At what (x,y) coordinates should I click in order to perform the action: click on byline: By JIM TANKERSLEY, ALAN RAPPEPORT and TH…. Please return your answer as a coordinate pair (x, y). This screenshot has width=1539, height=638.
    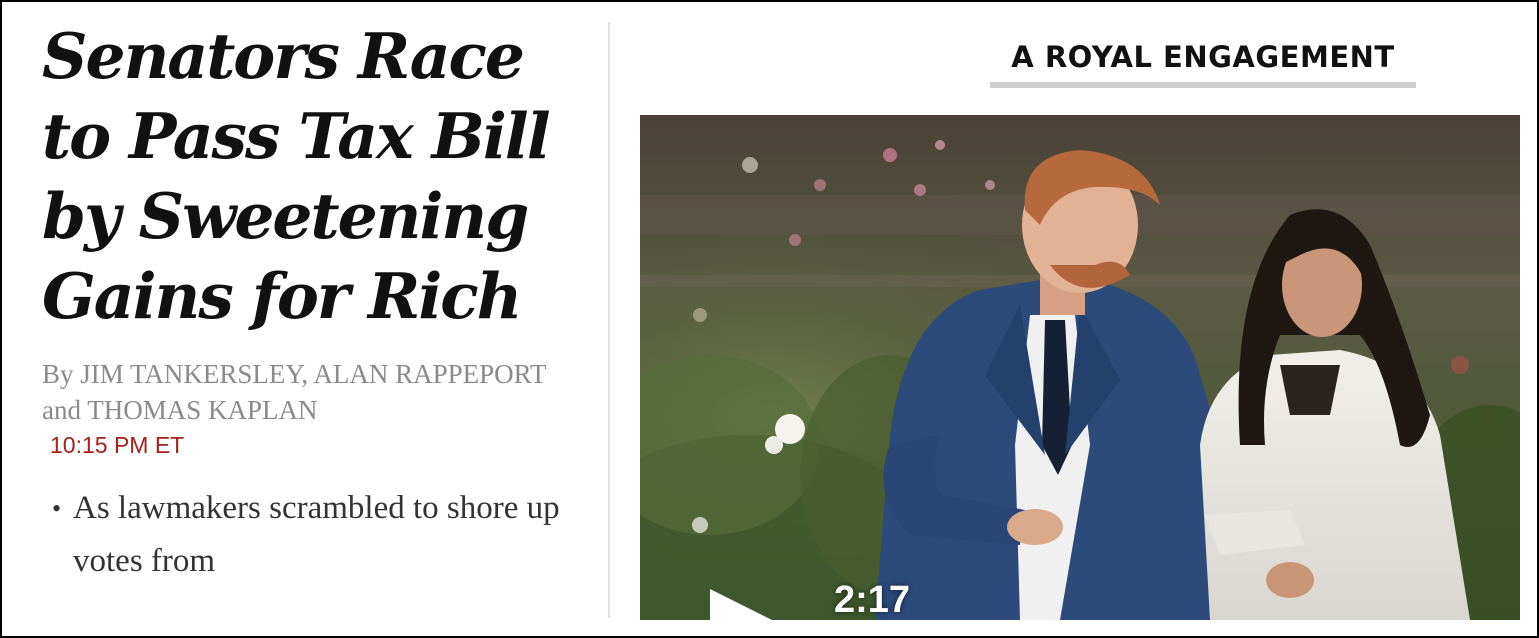
    Looking at the image, I should click on (294, 392).